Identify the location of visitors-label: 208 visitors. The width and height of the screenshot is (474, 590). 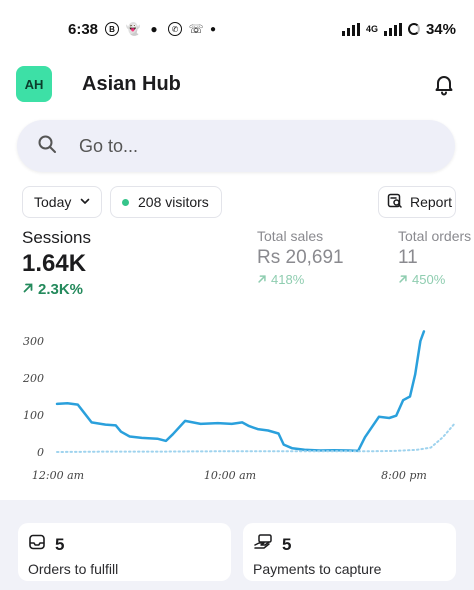
(173, 202).